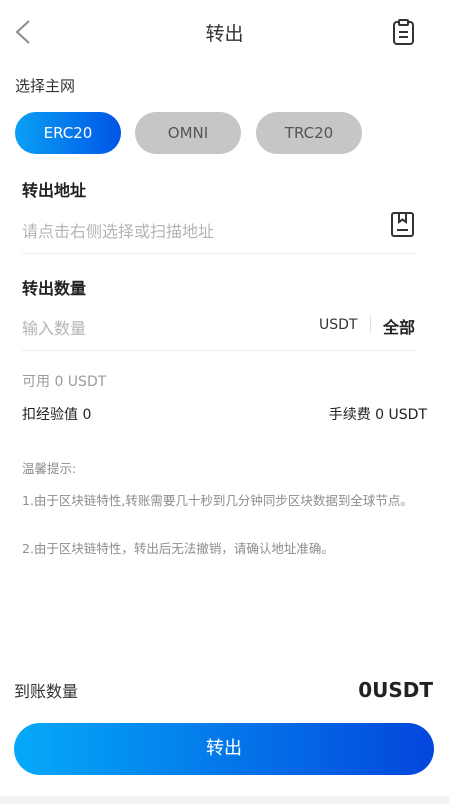  I want to click on received-label: 到账数量, so click(46, 691).